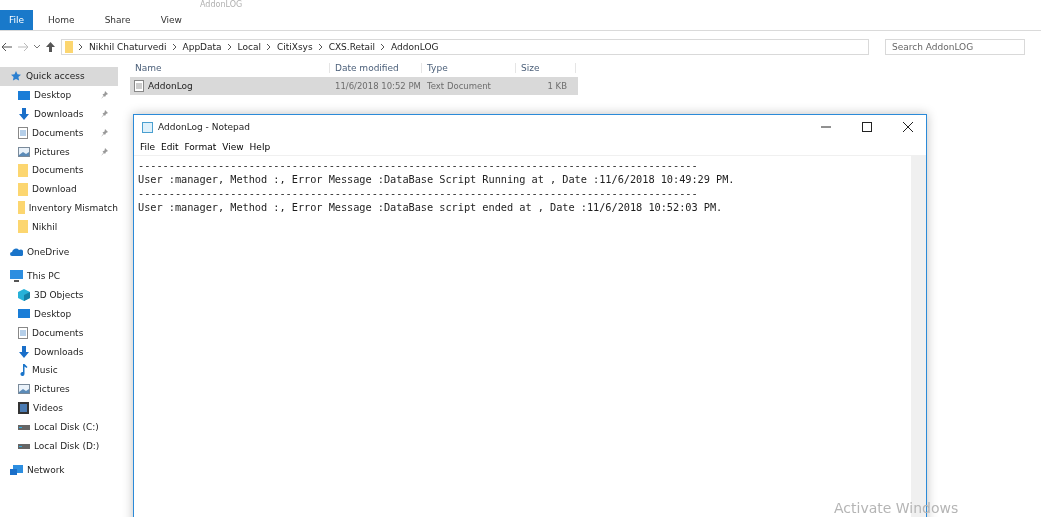 The width and height of the screenshot is (1041, 517). I want to click on notepad-title: AddonLog - Notepad, so click(204, 127).